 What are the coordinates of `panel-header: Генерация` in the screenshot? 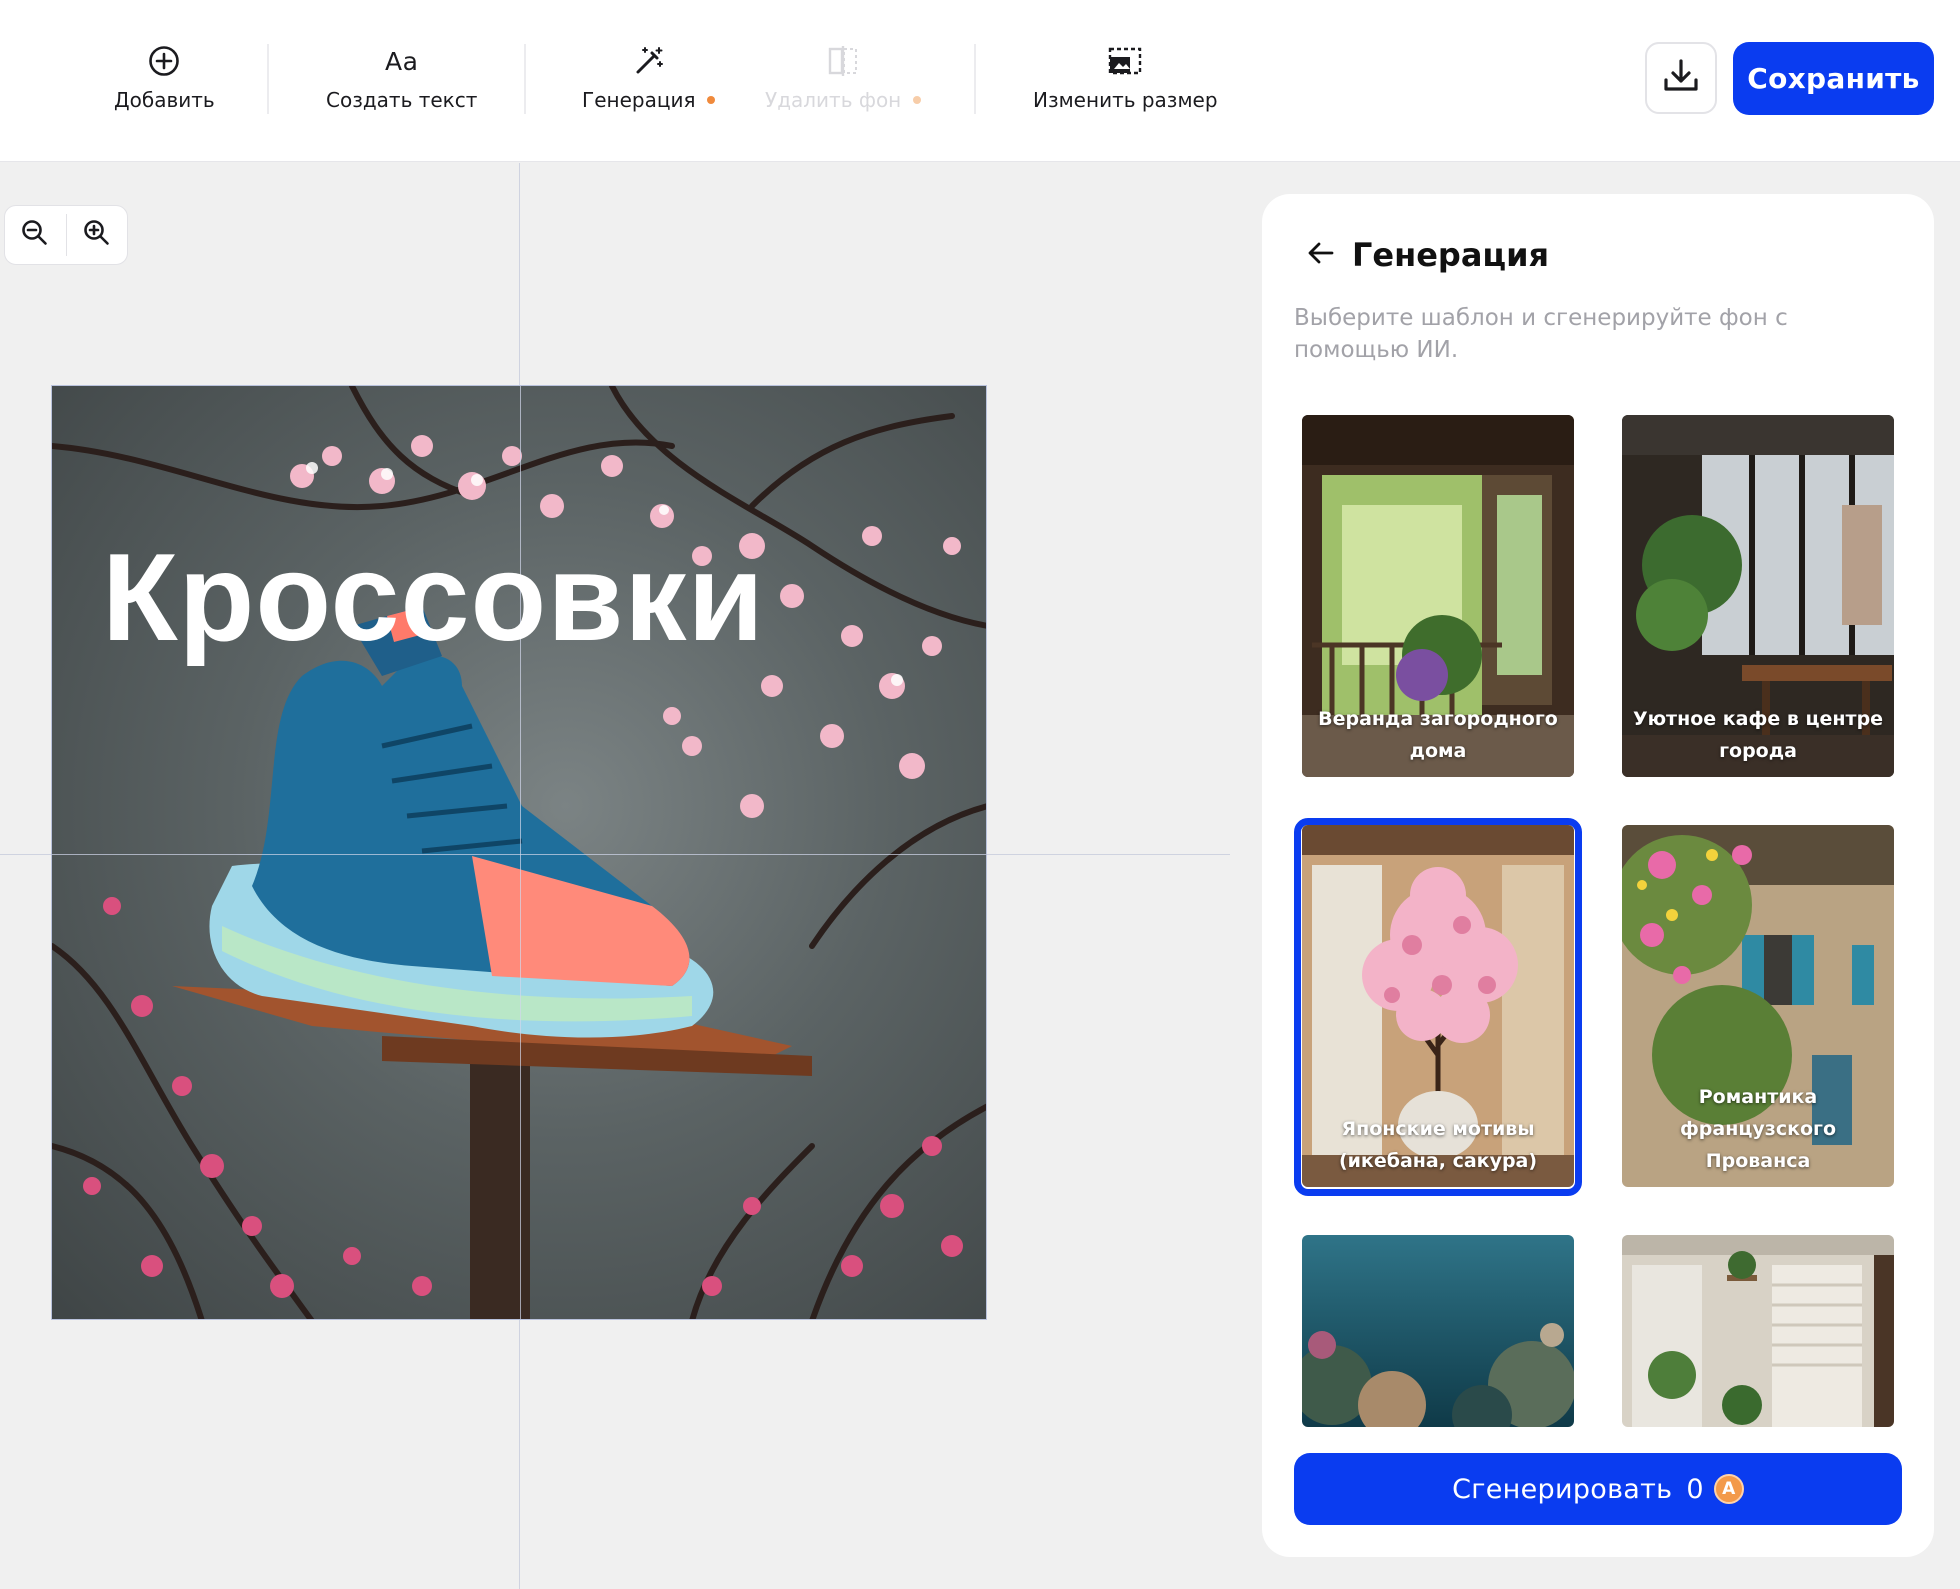 It's located at (1427, 255).